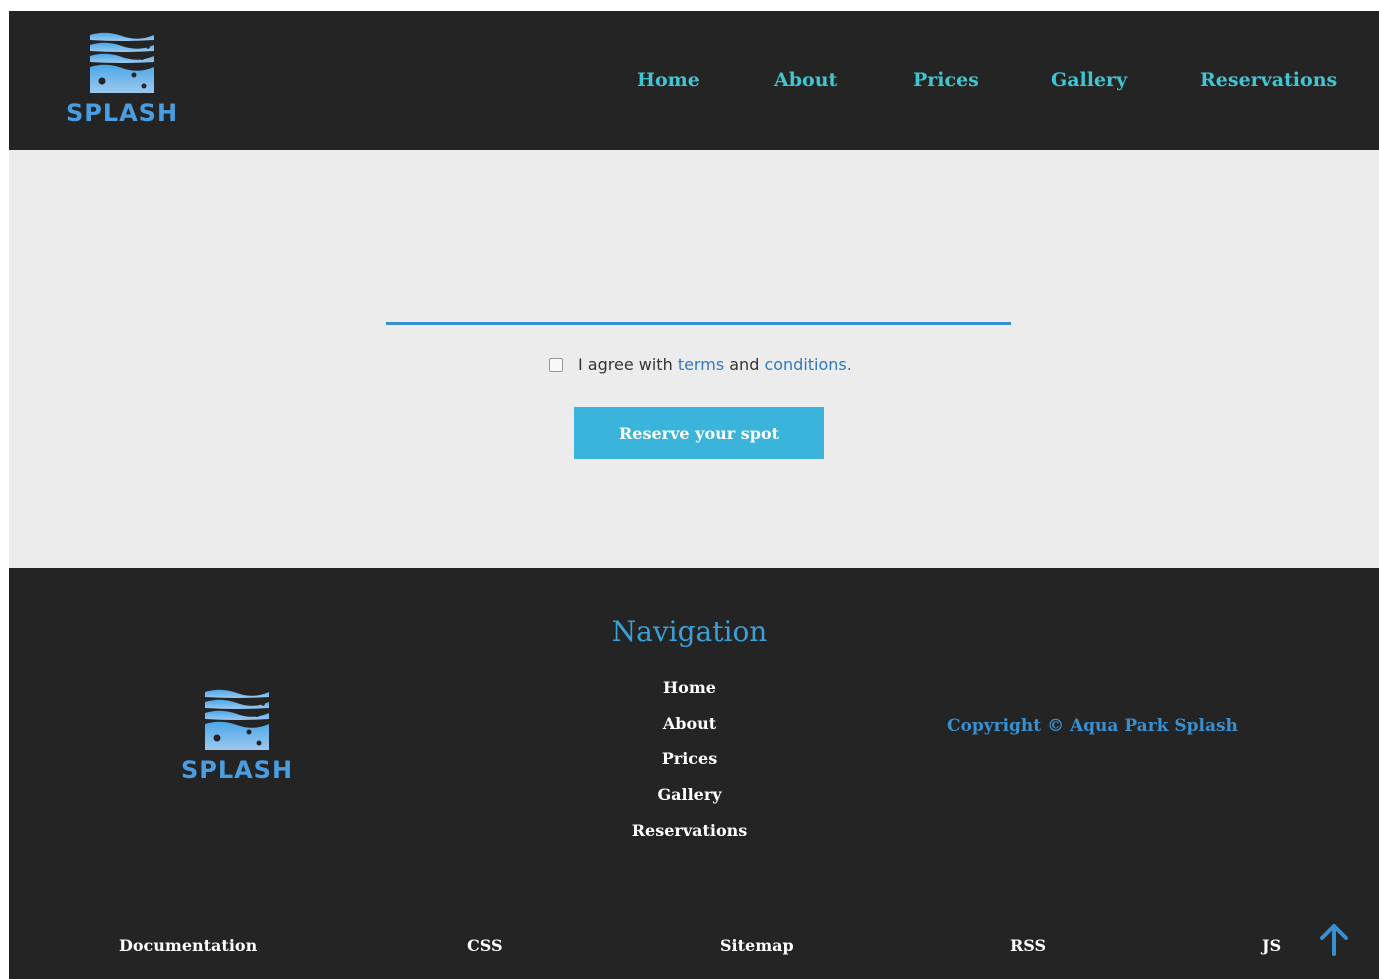 This screenshot has height=979, width=1379. I want to click on header-logo: SPLASH, so click(122, 79).